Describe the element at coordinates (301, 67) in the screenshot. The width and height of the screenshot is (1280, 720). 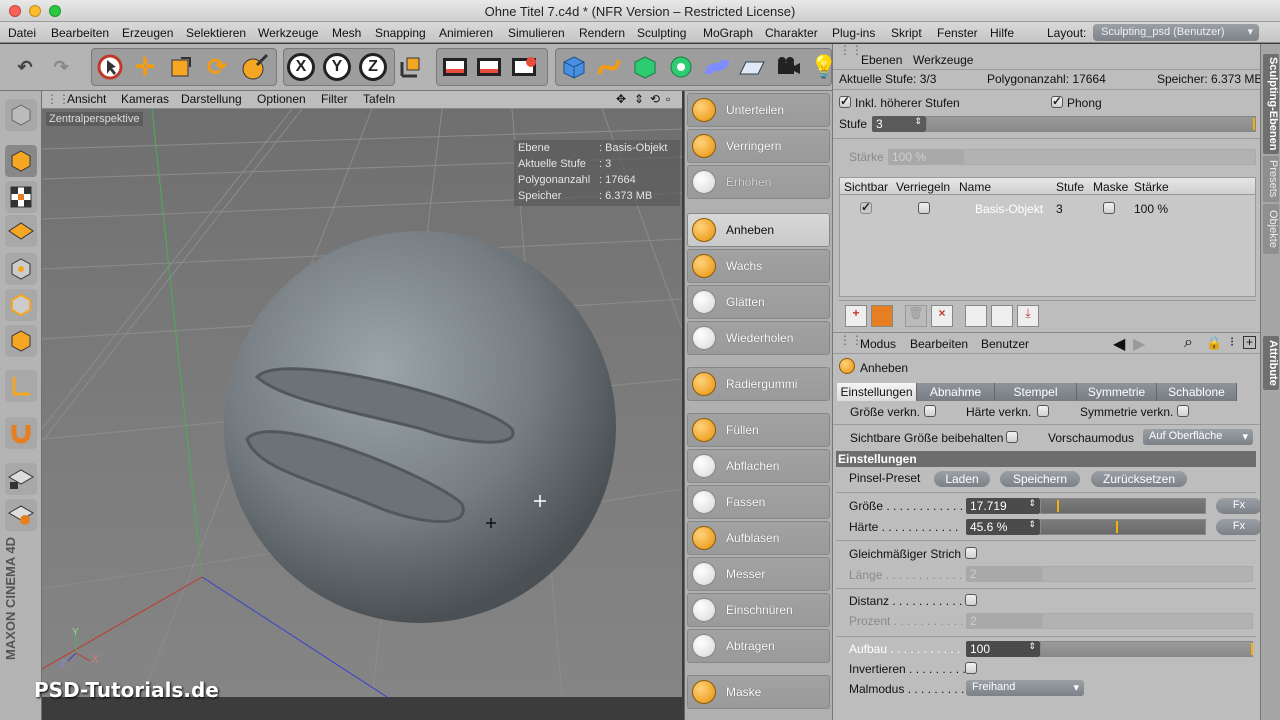
I see `x-axis-lock-button: X` at that location.